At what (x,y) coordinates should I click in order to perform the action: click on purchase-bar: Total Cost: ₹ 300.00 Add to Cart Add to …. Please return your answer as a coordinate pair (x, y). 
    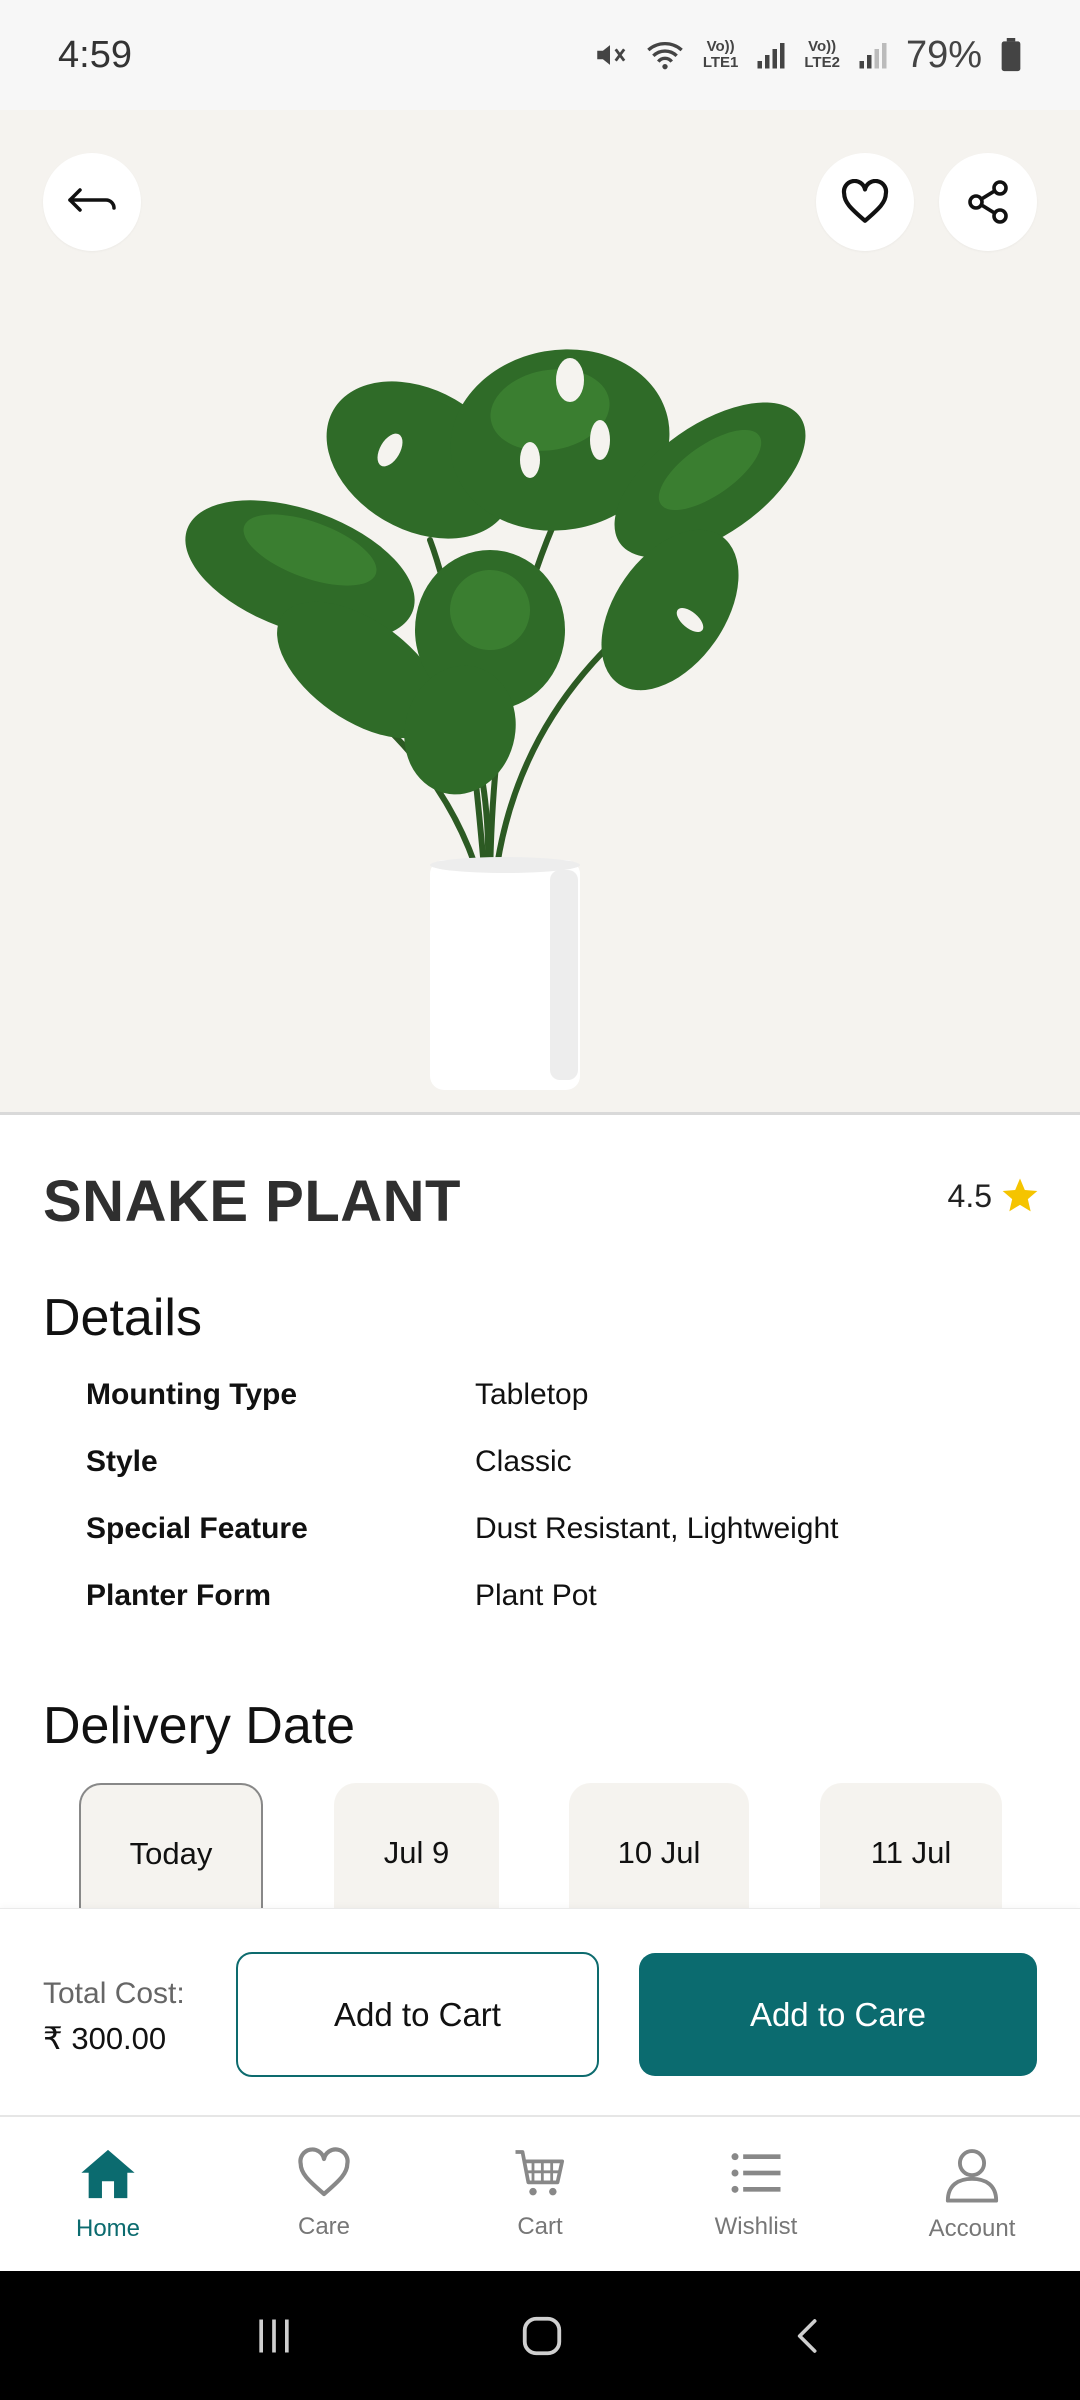
    Looking at the image, I should click on (540, 2011).